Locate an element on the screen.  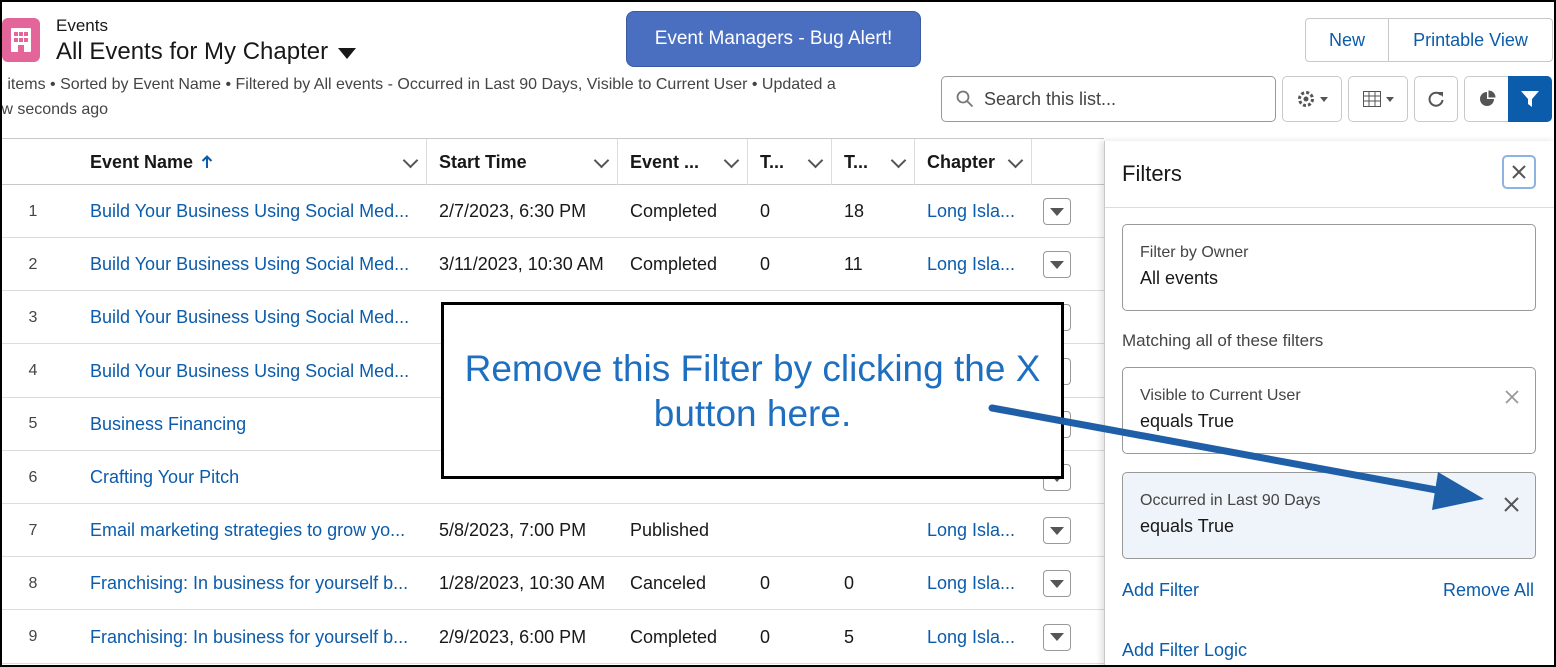
remove-all-link: Remove All is located at coordinates (1488, 590).